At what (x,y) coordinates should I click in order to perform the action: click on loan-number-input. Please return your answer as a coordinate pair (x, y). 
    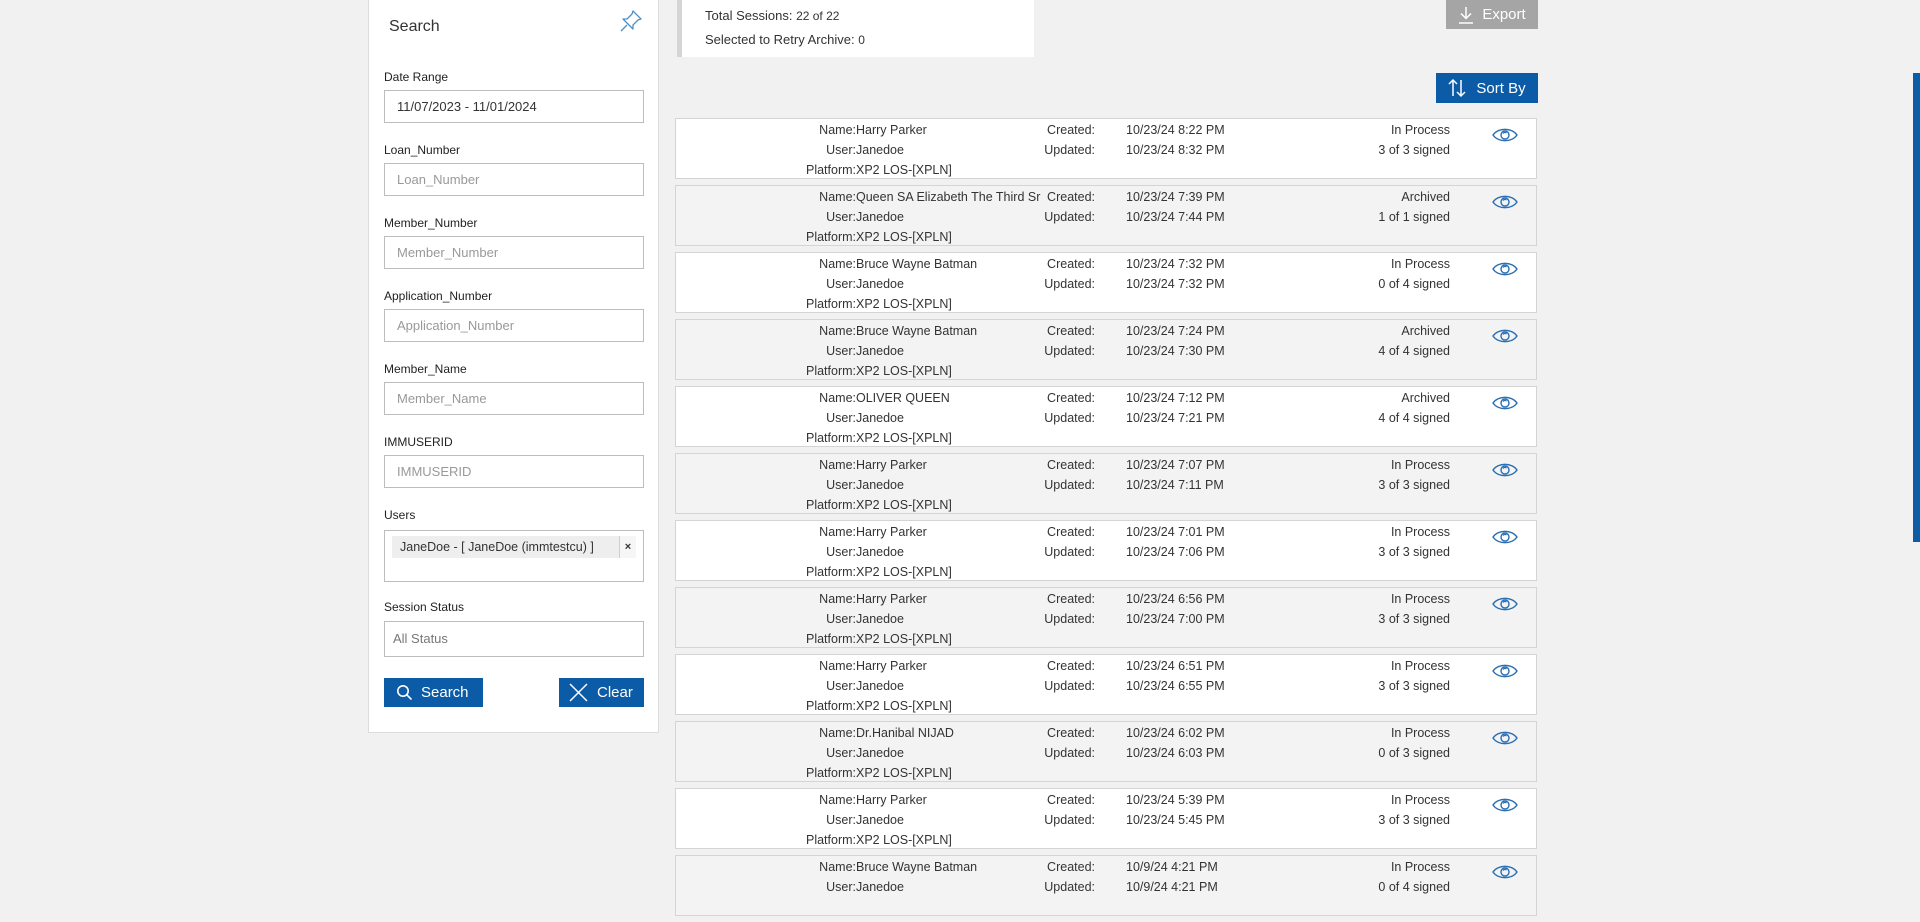
    Looking at the image, I should click on (514, 179).